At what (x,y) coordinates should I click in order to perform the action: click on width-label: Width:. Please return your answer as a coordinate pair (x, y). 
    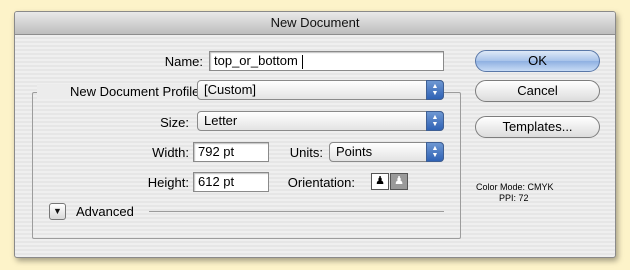
    Looking at the image, I should click on (170, 152).